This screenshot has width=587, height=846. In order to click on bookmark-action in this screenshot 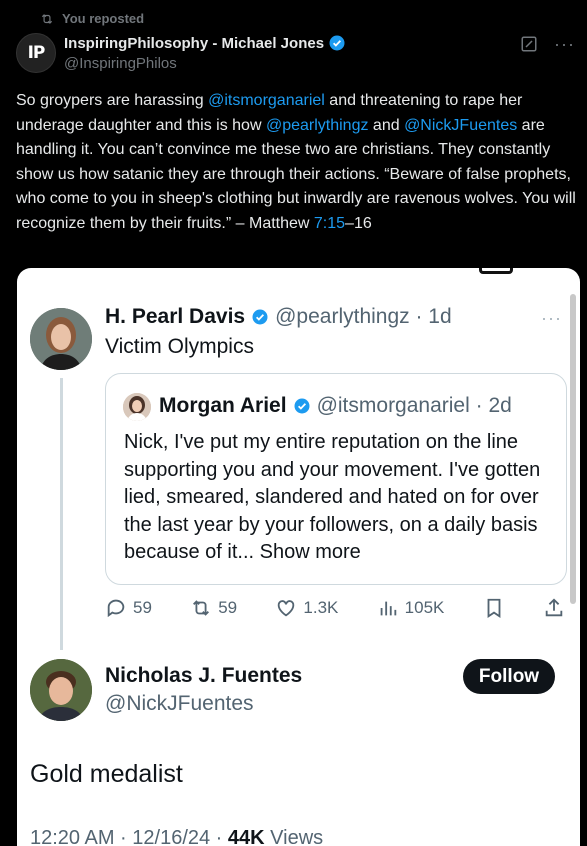, I will do `click(494, 608)`.